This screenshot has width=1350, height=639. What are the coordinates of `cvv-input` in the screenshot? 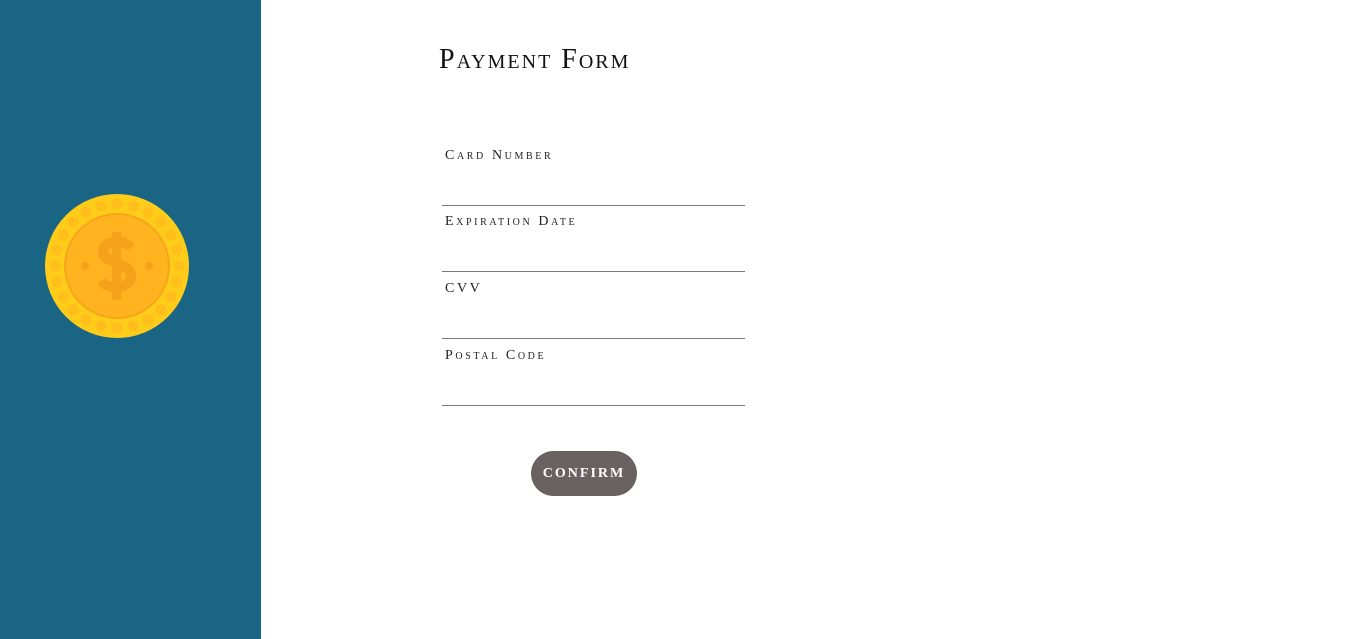 It's located at (593, 323).